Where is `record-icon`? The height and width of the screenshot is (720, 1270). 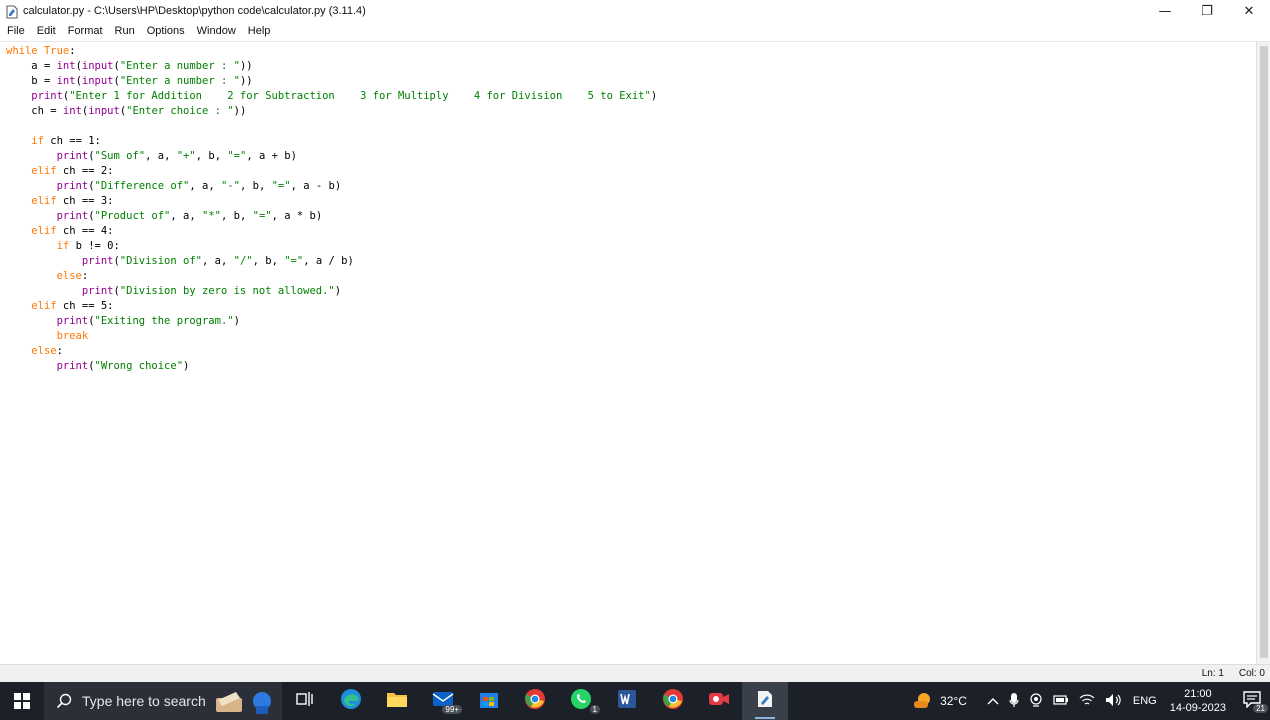 record-icon is located at coordinates (719, 701).